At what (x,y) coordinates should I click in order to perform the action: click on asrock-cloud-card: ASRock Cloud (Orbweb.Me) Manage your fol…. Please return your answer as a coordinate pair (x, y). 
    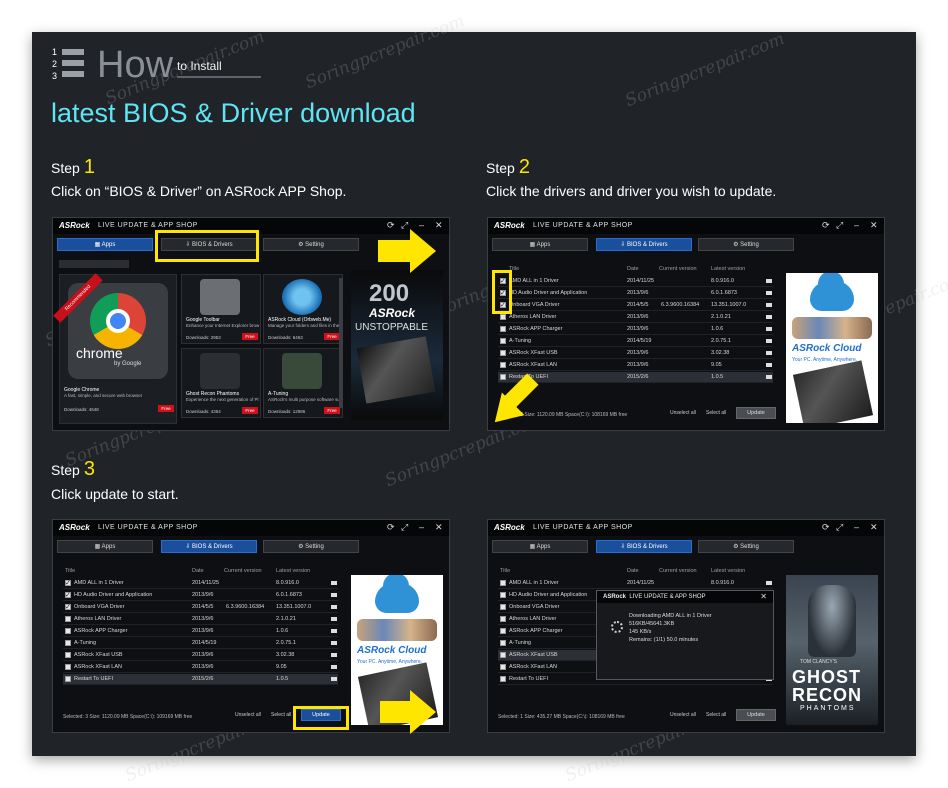
    Looking at the image, I should click on (303, 309).